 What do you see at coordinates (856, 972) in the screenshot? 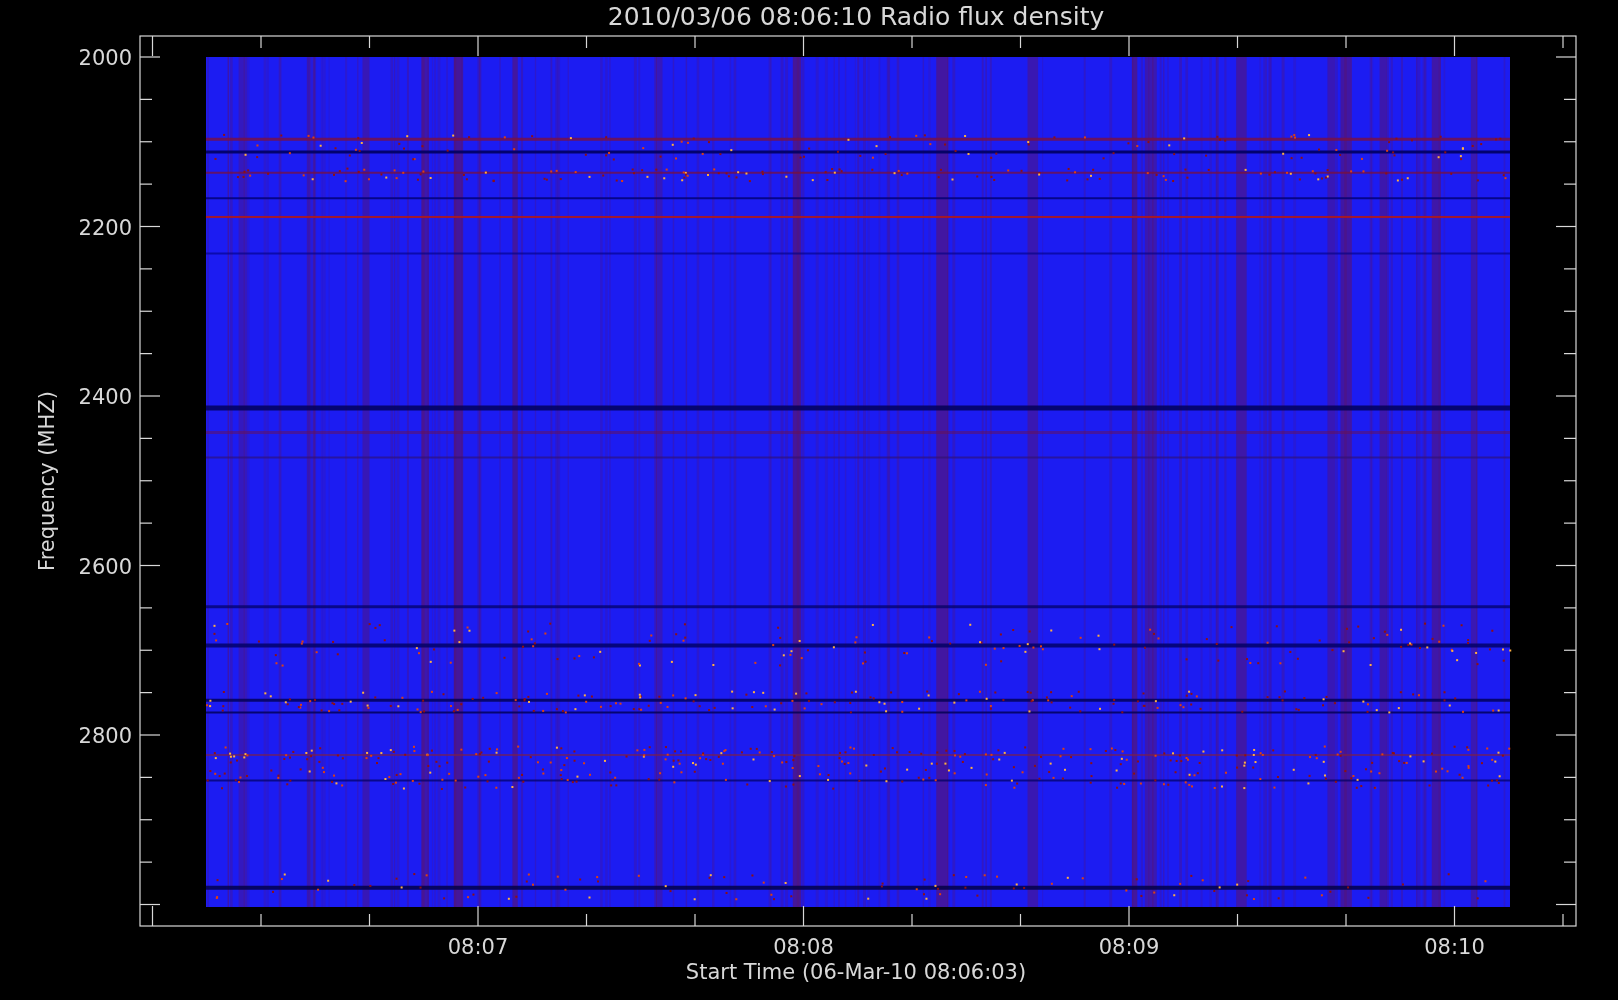
I see `x-axis-label: Start Time (06-Mar-10 08:06:03)` at bounding box center [856, 972].